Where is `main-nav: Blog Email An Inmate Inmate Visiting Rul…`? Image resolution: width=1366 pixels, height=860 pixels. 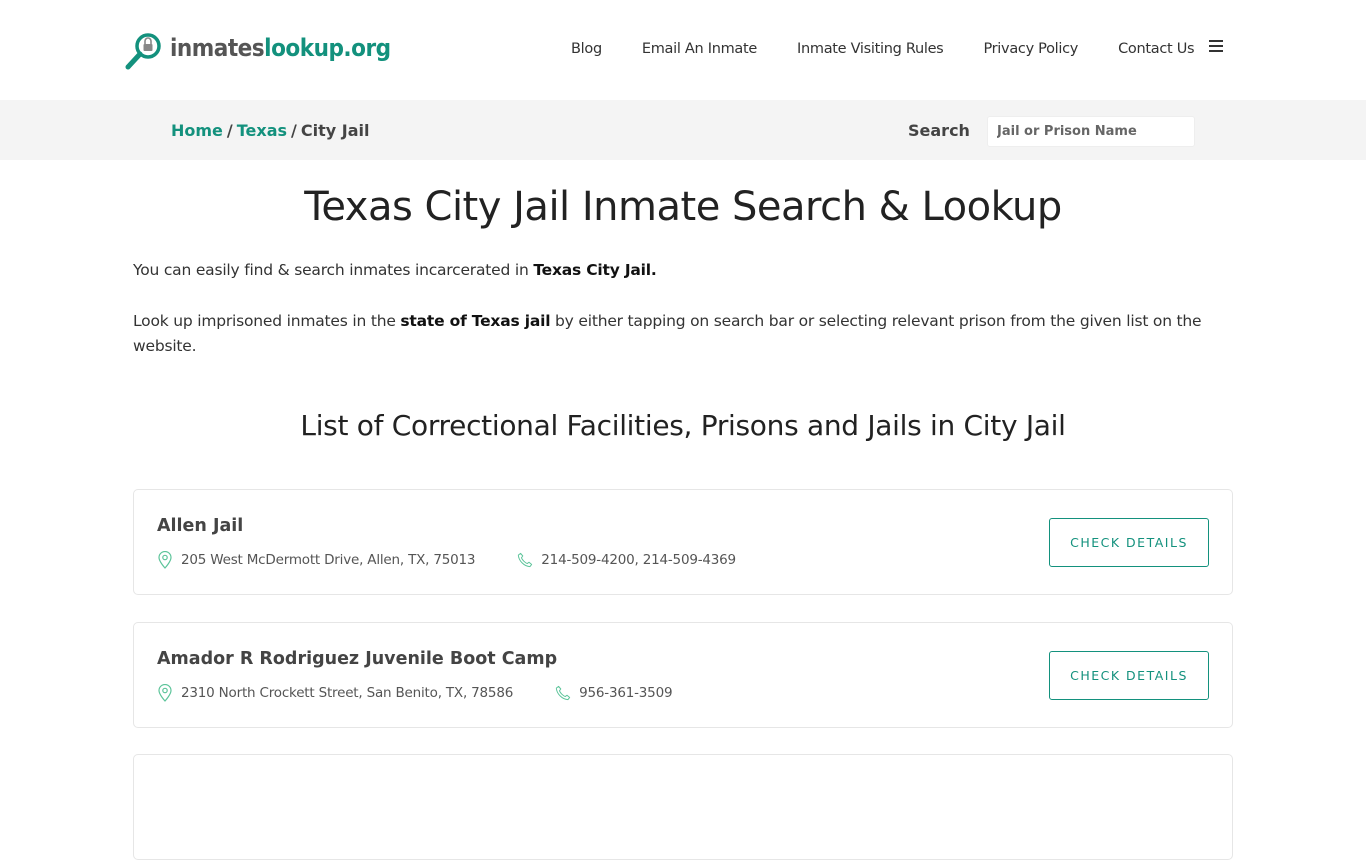 main-nav: Blog Email An Inmate Inmate Visiting Rul… is located at coordinates (902, 48).